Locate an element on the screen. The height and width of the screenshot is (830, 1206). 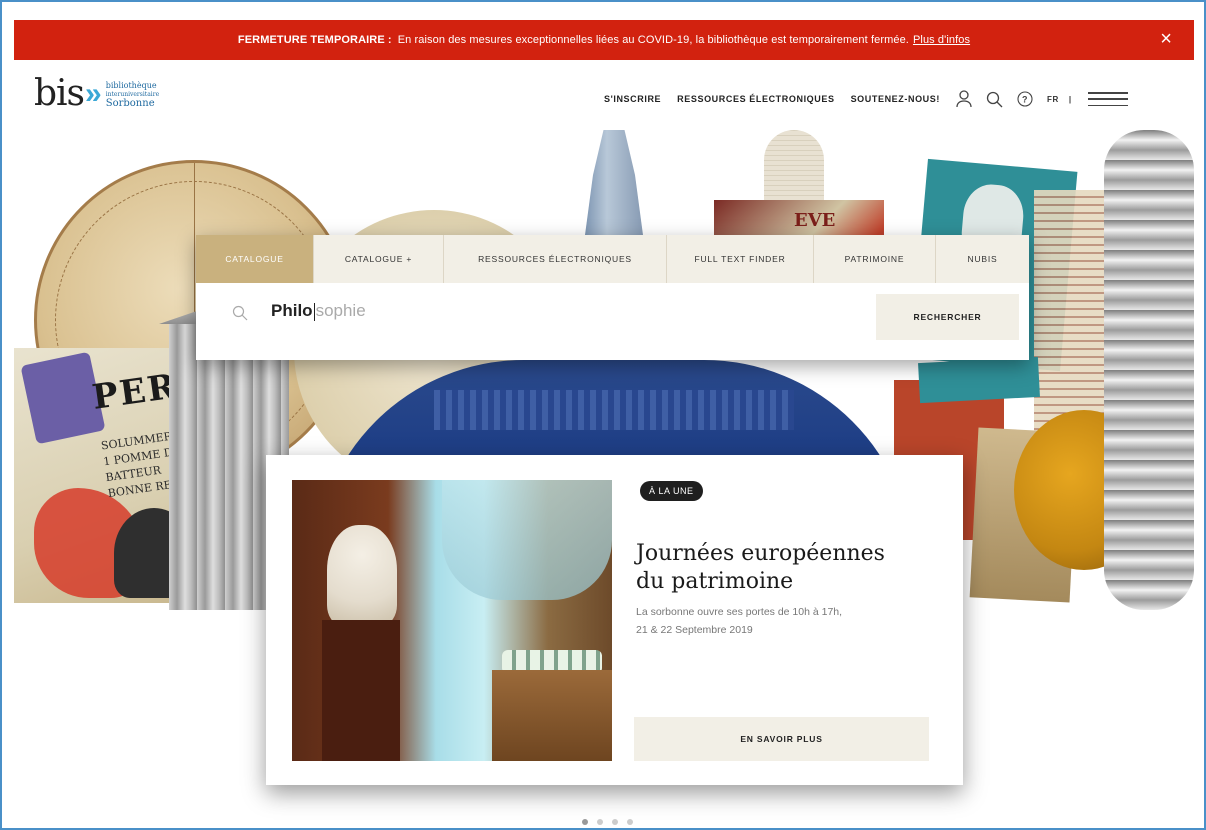
carousel-dots is located at coordinates (607, 822).